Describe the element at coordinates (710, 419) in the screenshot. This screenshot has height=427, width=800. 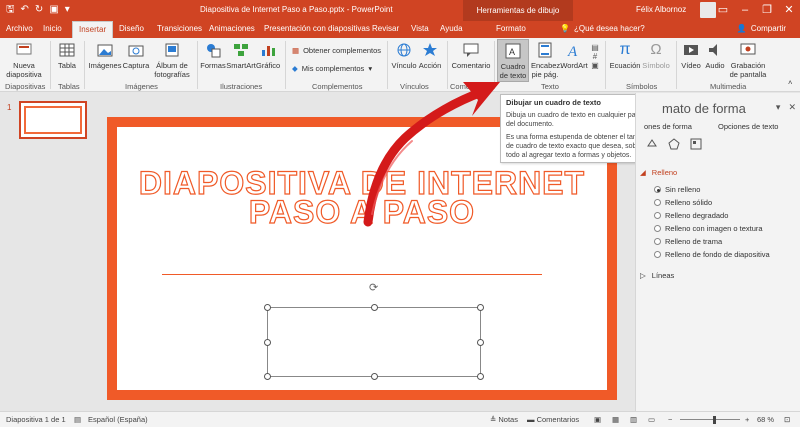
I see `zoom-slider` at that location.